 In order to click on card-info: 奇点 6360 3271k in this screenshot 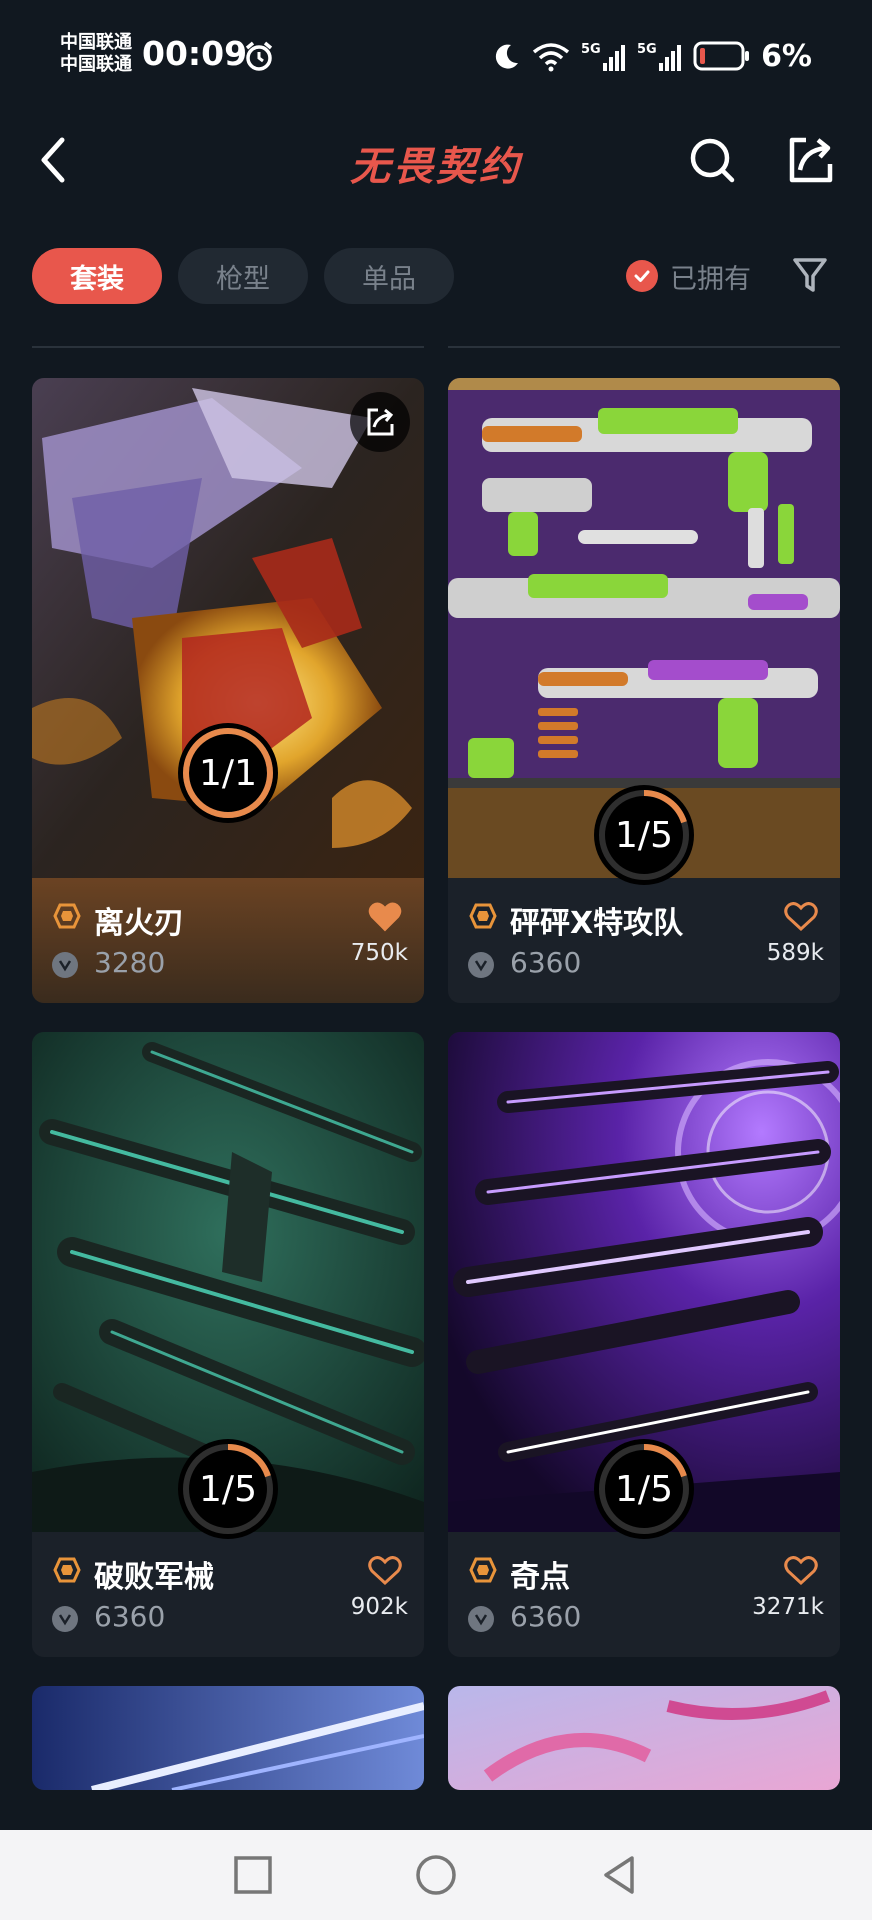, I will do `click(644, 1594)`.